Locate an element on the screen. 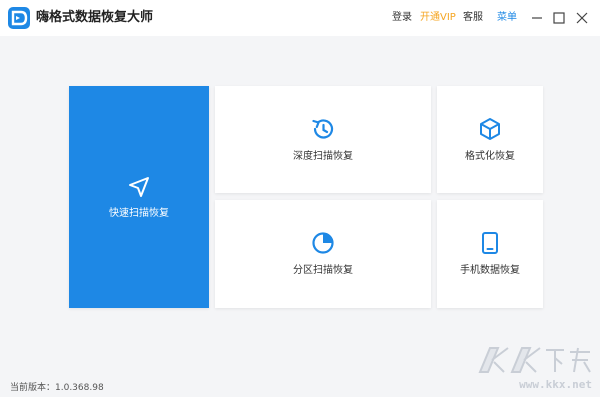  app-logo-icon is located at coordinates (19, 18).